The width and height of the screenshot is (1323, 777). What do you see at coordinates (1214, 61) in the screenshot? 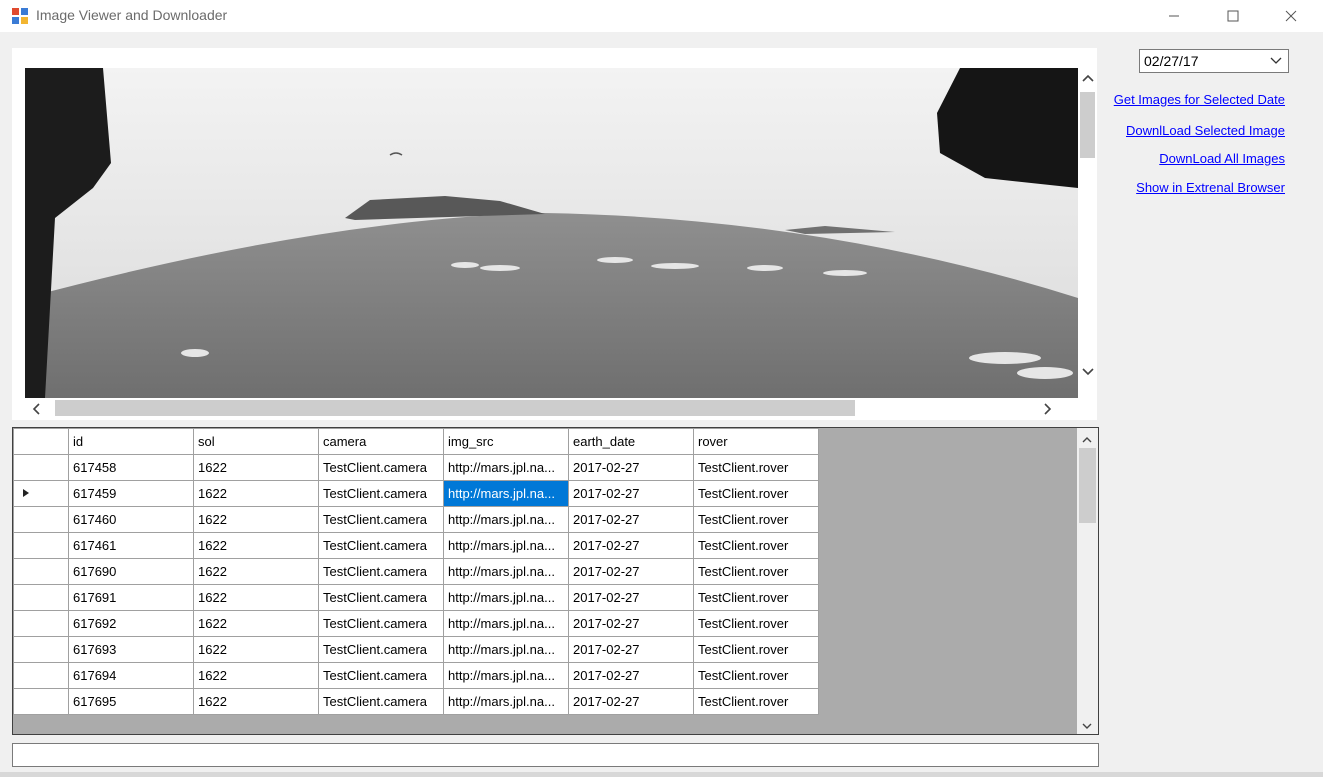
I see `date-dropdown: 02/27/17` at bounding box center [1214, 61].